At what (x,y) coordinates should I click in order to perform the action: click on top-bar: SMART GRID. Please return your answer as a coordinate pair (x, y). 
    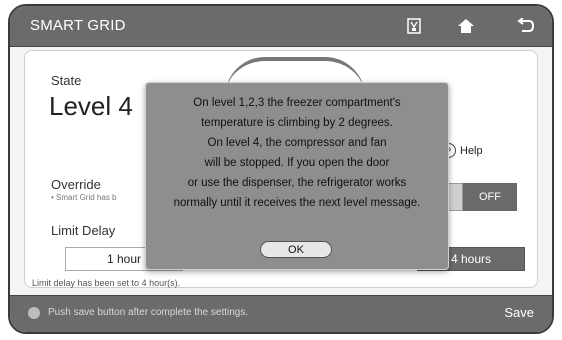
    Looking at the image, I should click on (281, 26).